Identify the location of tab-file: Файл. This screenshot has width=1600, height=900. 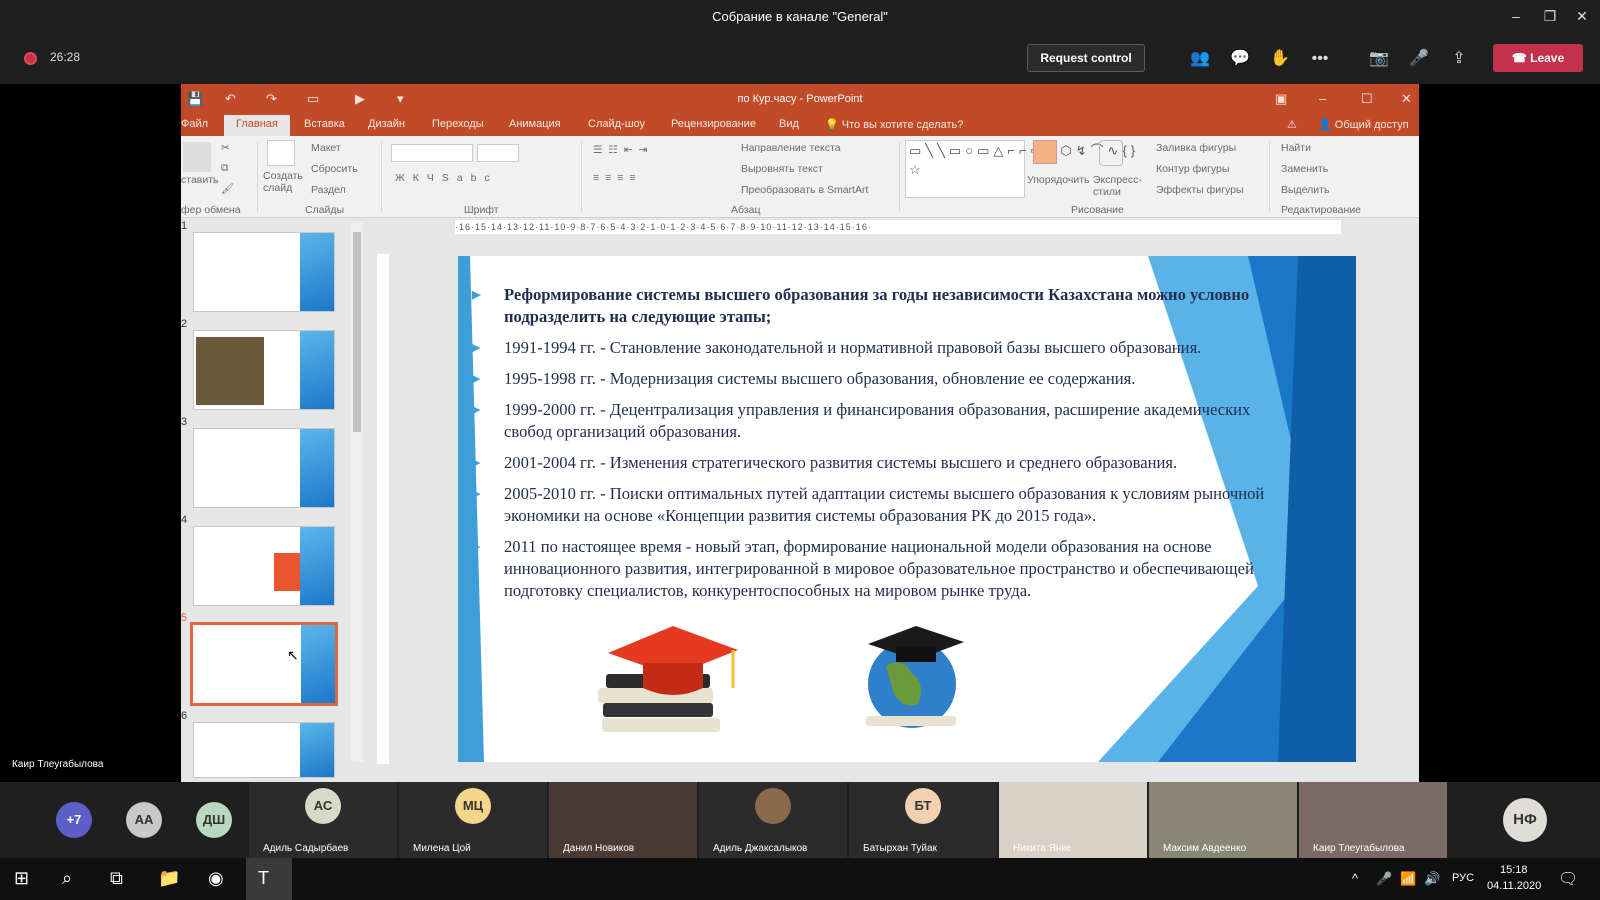
(194, 124).